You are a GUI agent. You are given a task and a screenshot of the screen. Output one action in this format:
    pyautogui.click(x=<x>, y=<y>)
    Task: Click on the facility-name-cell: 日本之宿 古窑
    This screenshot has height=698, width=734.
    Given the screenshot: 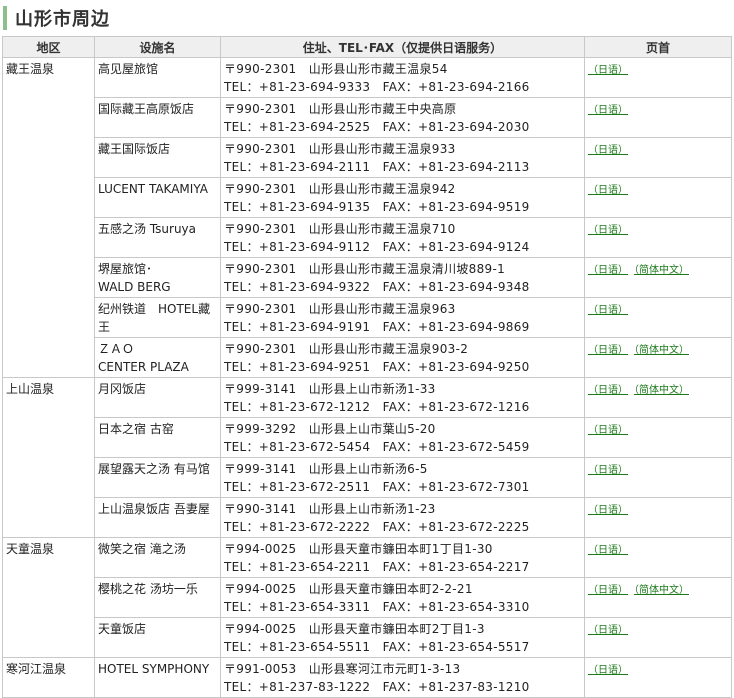 What is the action you would take?
    pyautogui.click(x=157, y=437)
    